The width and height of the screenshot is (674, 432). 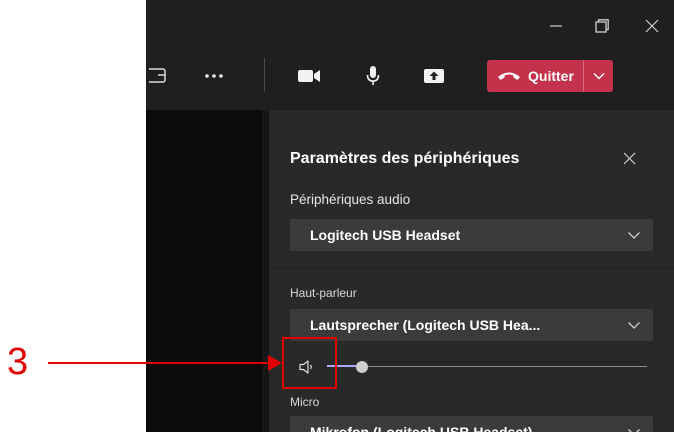 I want to click on panel-close-button, so click(x=629, y=158).